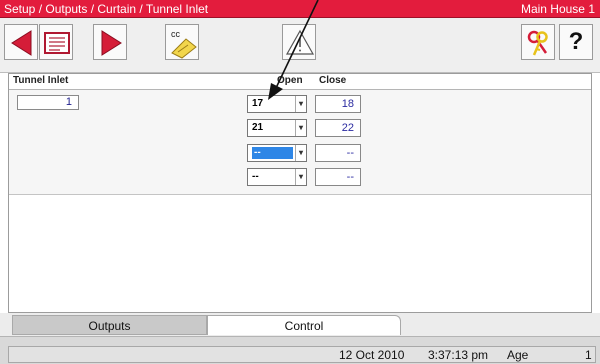  I want to click on cc-label: cc, so click(176, 34).